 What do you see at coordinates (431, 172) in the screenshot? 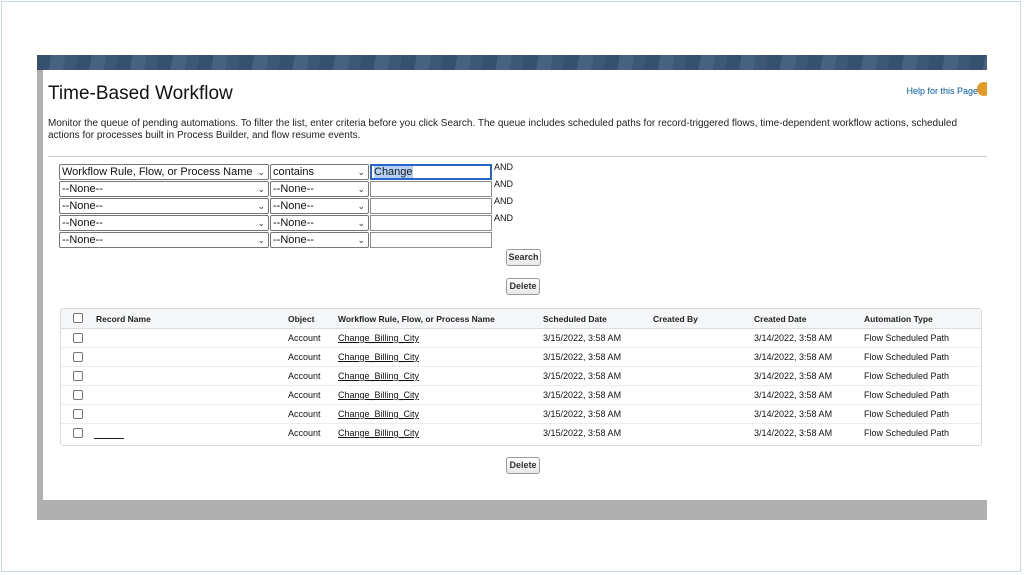
I see `filter-value-input: Change` at bounding box center [431, 172].